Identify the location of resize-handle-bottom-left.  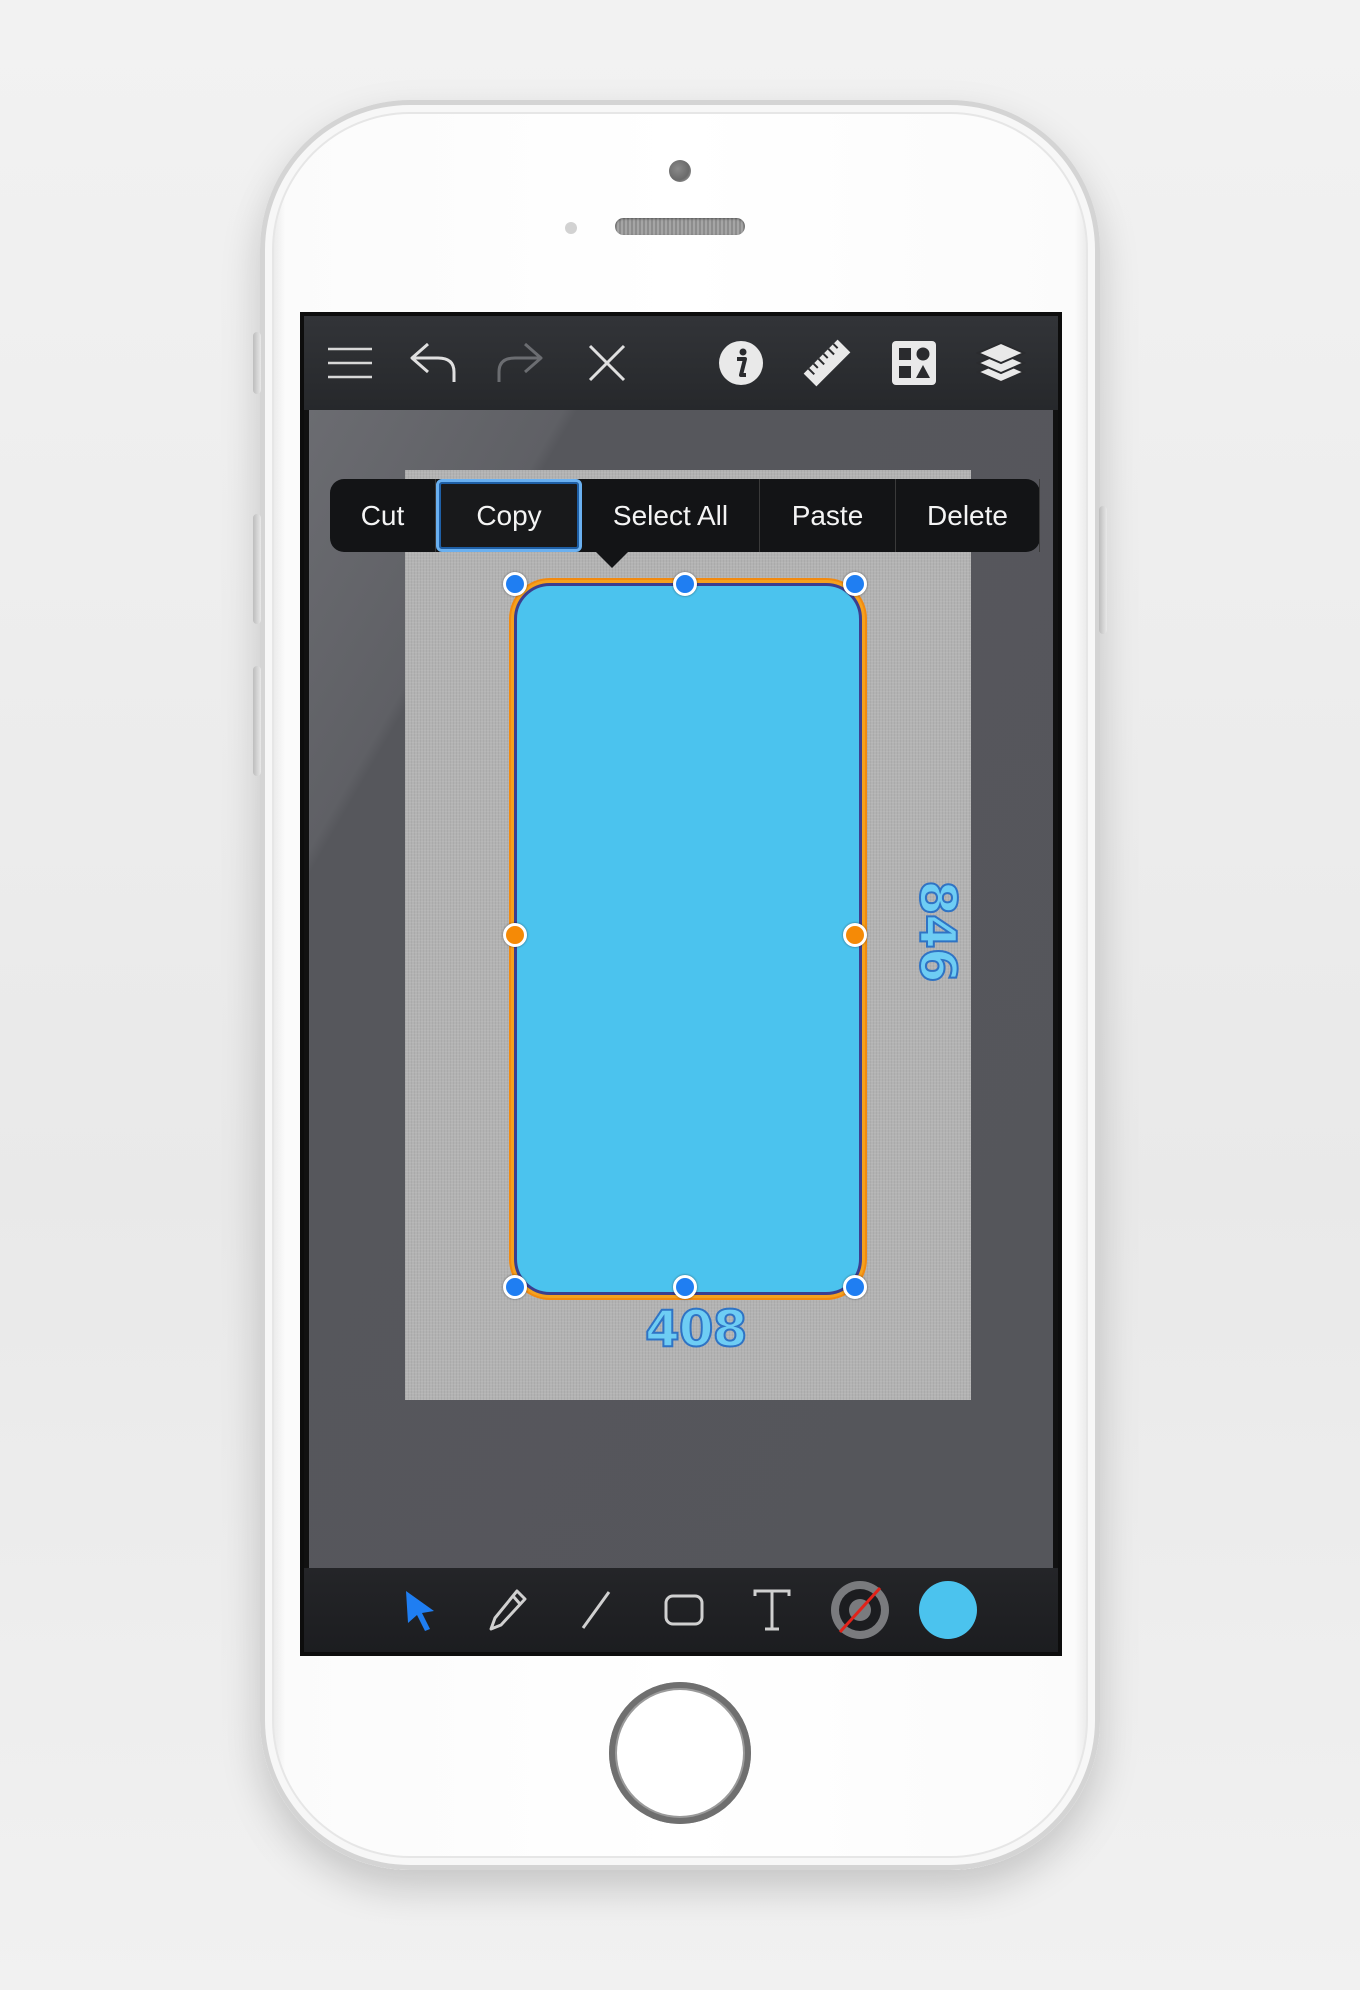
(515, 1287).